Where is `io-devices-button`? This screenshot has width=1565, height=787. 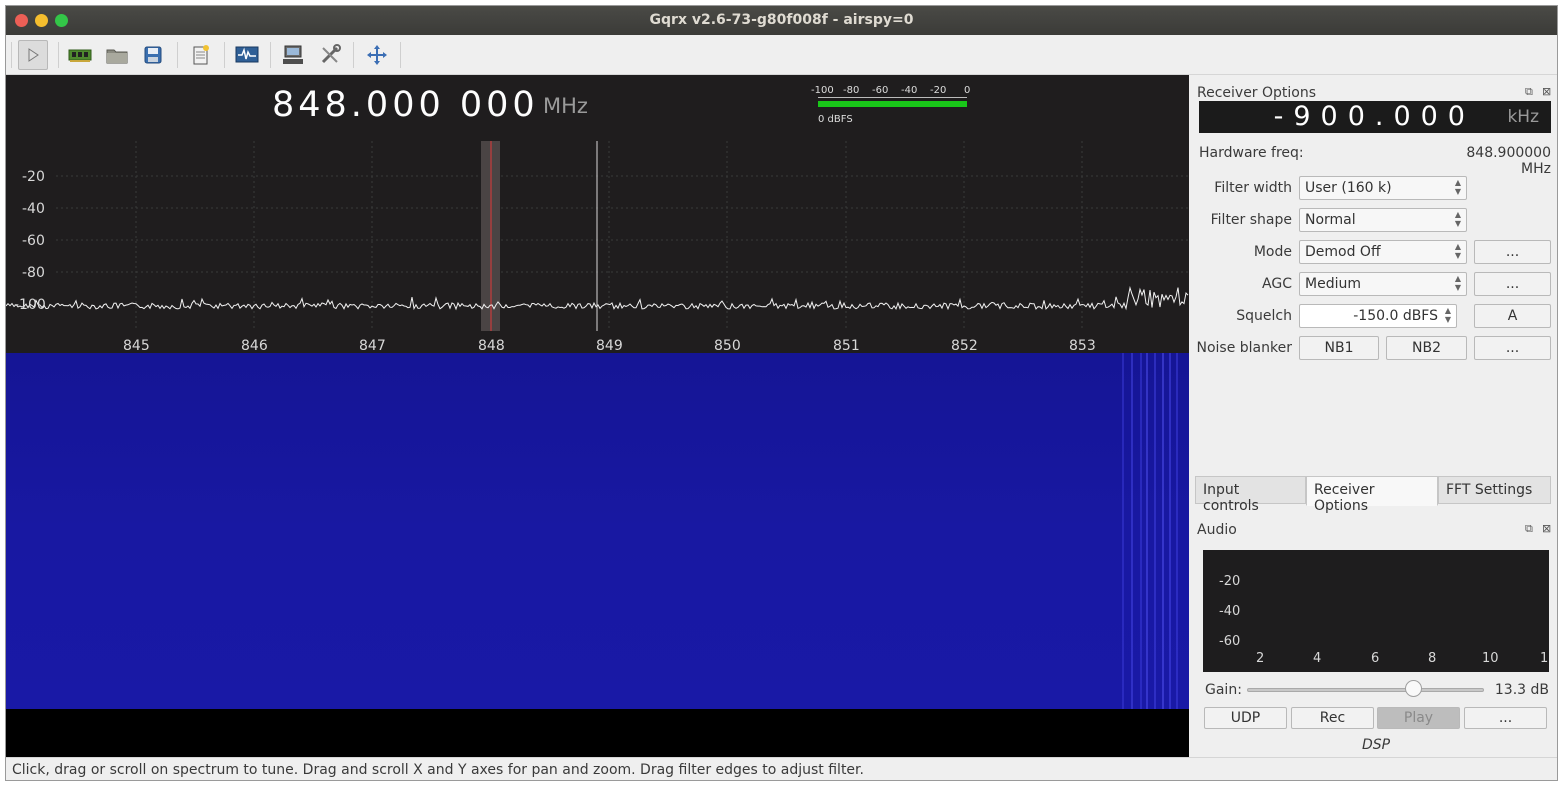
io-devices-button is located at coordinates (80, 55).